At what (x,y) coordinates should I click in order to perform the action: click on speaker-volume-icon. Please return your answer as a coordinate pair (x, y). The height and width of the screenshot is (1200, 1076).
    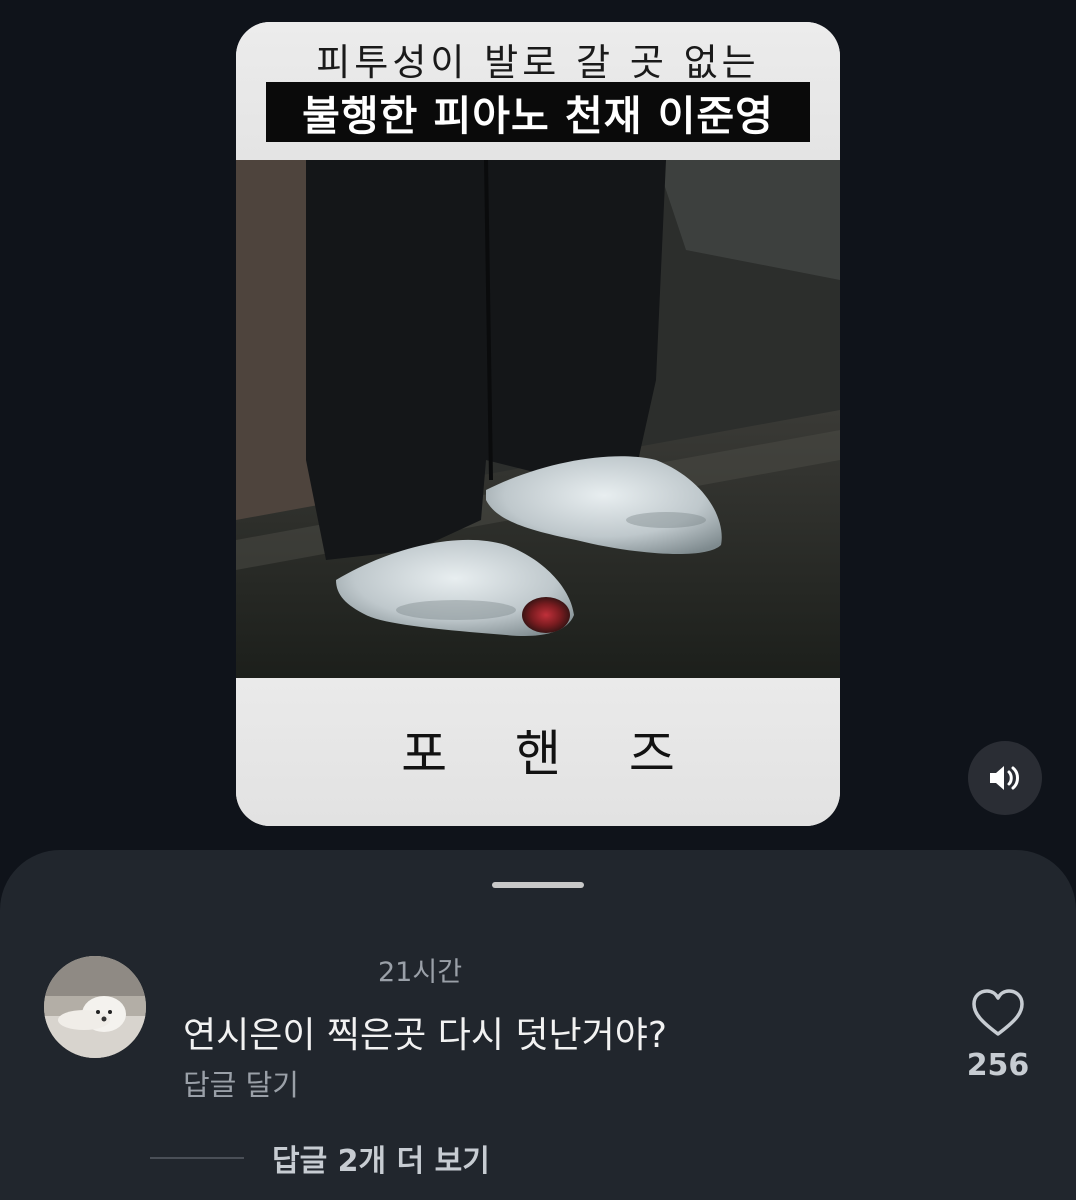
    Looking at the image, I should click on (1004, 778).